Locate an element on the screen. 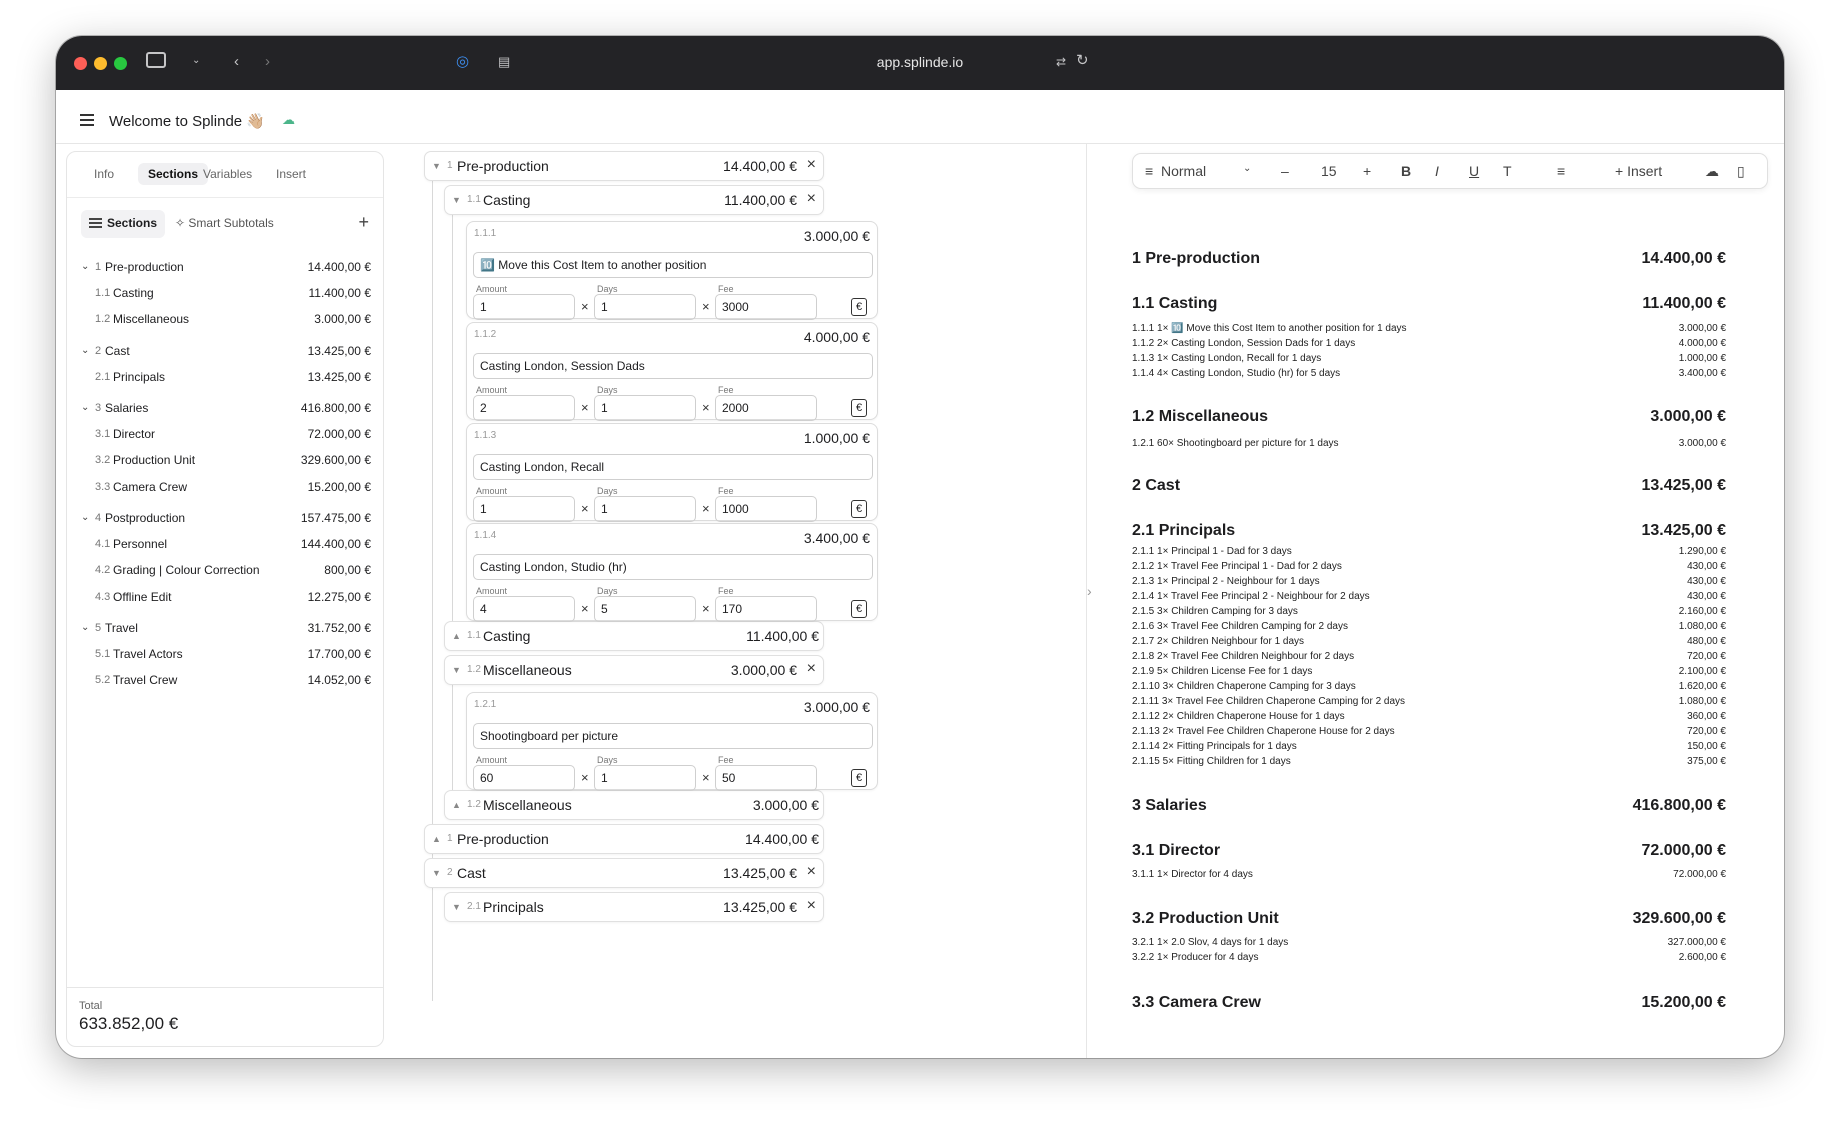 Image resolution: width=1840 pixels, height=1134 pixels. text-style-button: T is located at coordinates (1507, 171).